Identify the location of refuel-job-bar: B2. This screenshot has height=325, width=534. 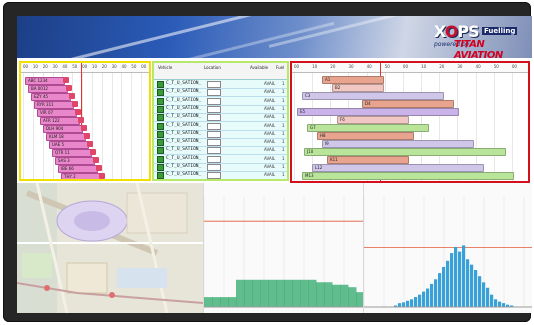
(358, 88).